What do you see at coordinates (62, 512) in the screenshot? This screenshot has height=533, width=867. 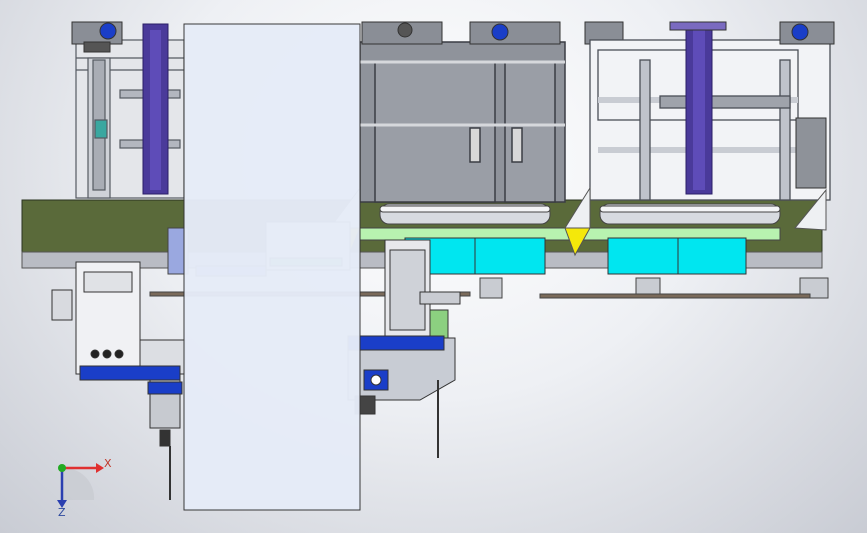 I see `z-axis-label: Z` at bounding box center [62, 512].